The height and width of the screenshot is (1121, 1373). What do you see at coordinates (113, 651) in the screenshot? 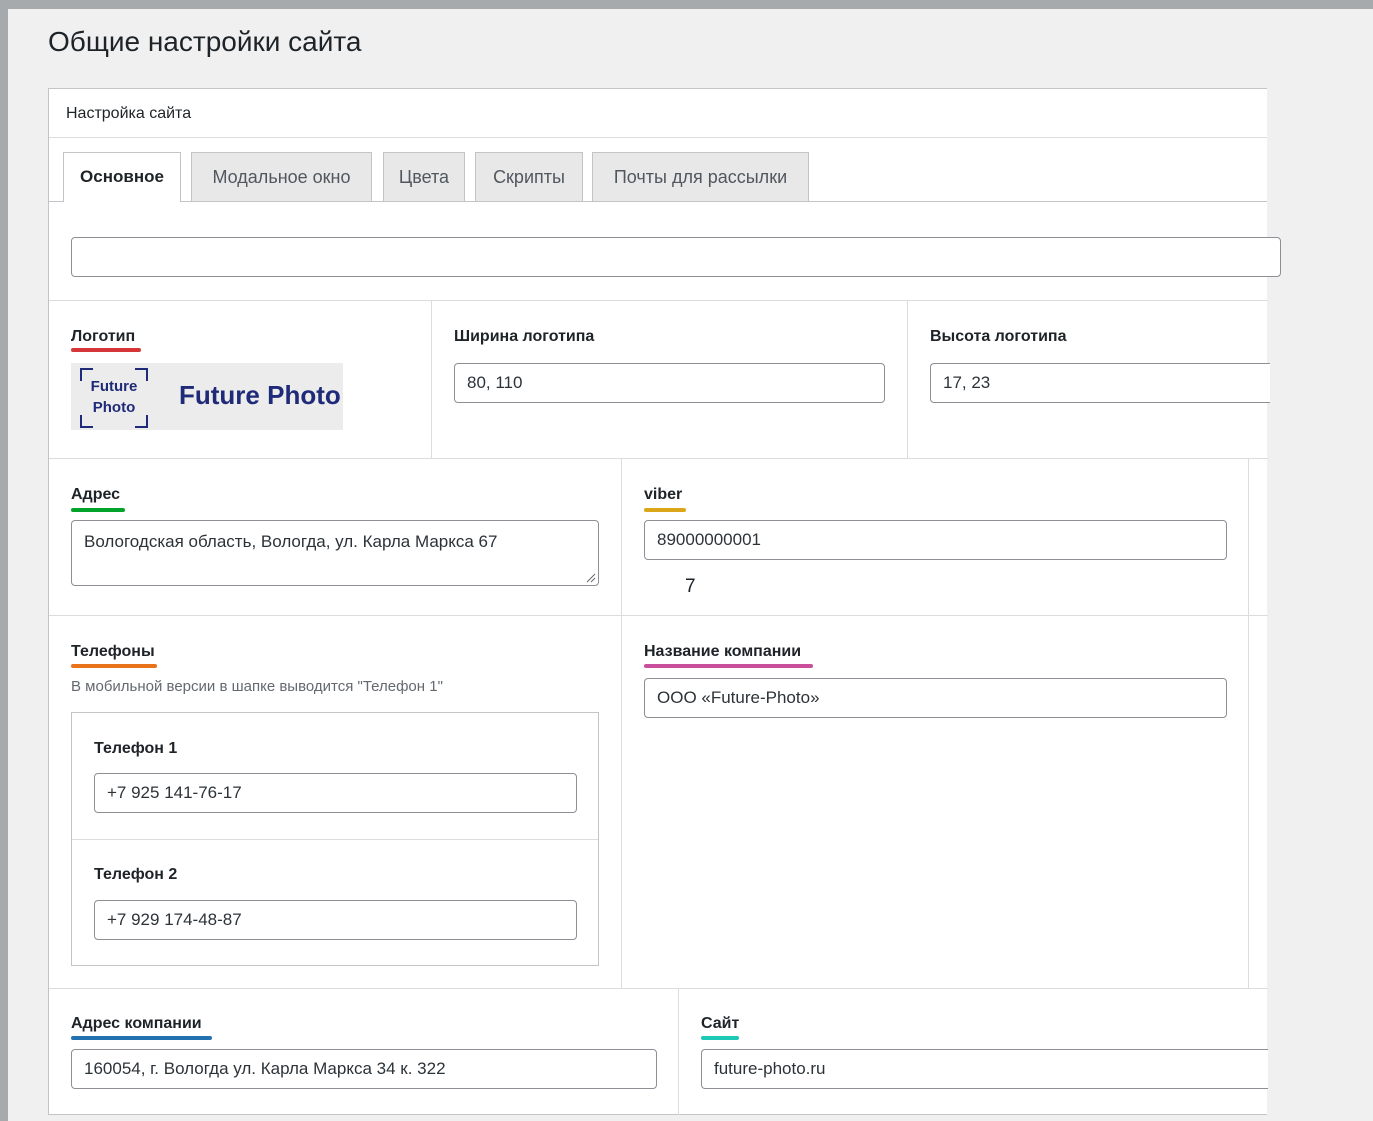
I see `phones-label: Телефоны` at bounding box center [113, 651].